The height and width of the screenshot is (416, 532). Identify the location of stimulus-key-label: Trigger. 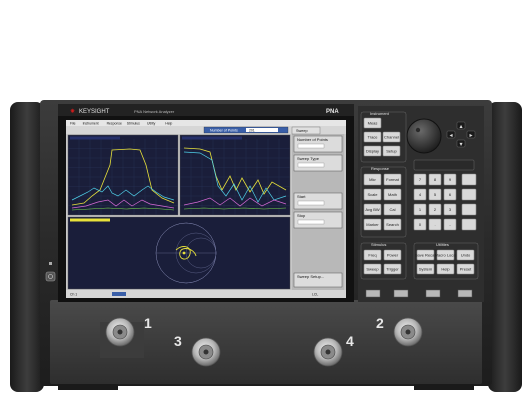
(392, 268).